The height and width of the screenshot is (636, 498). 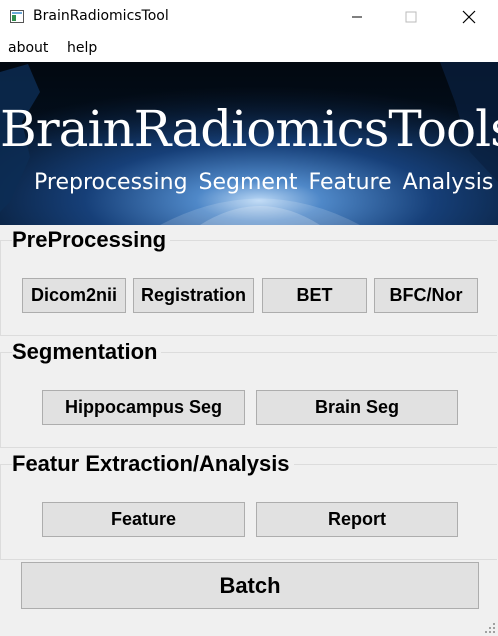 What do you see at coordinates (153, 464) in the screenshot?
I see `feature-analysis-title: Featur Extraction/Analysis` at bounding box center [153, 464].